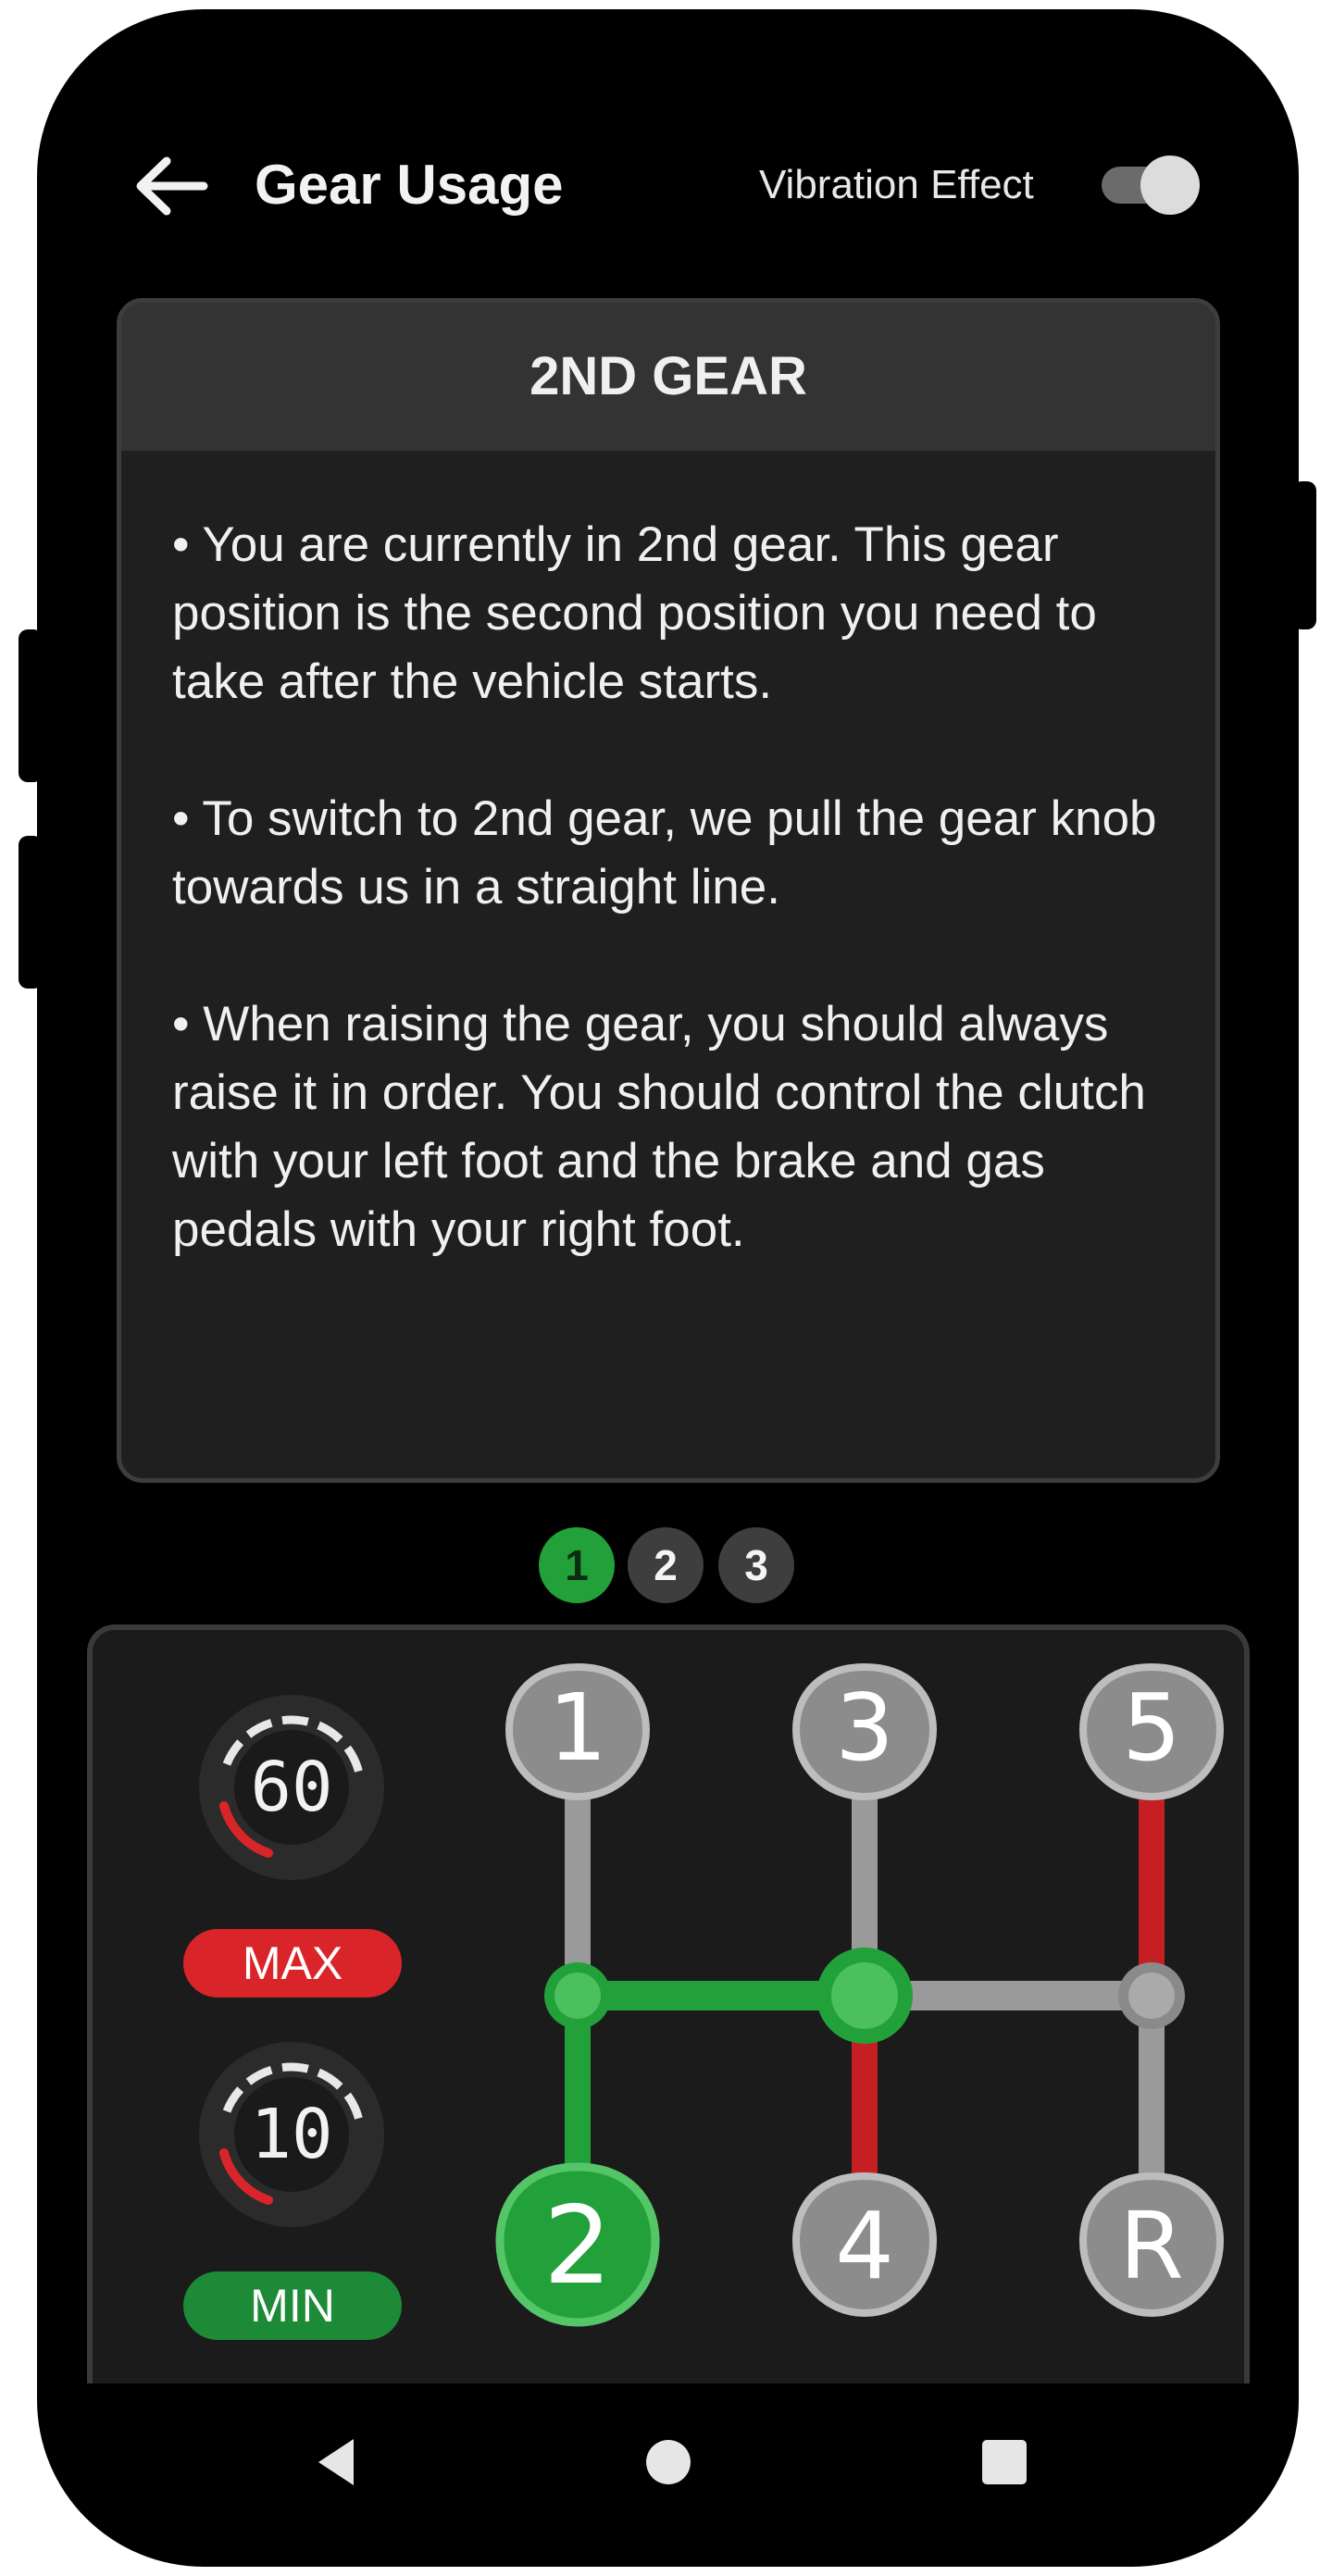 The image size is (1333, 2576). I want to click on nav-home-circle-icon, so click(668, 2462).